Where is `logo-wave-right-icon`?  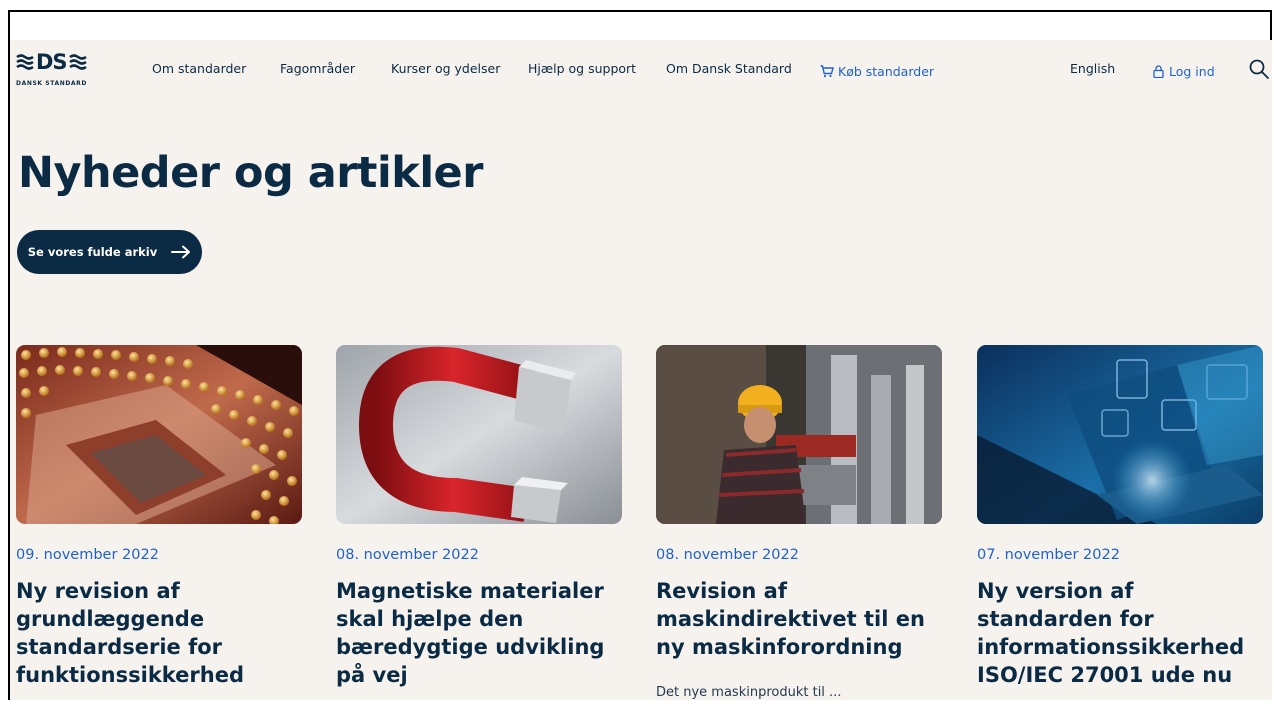 logo-wave-right-icon is located at coordinates (77, 62).